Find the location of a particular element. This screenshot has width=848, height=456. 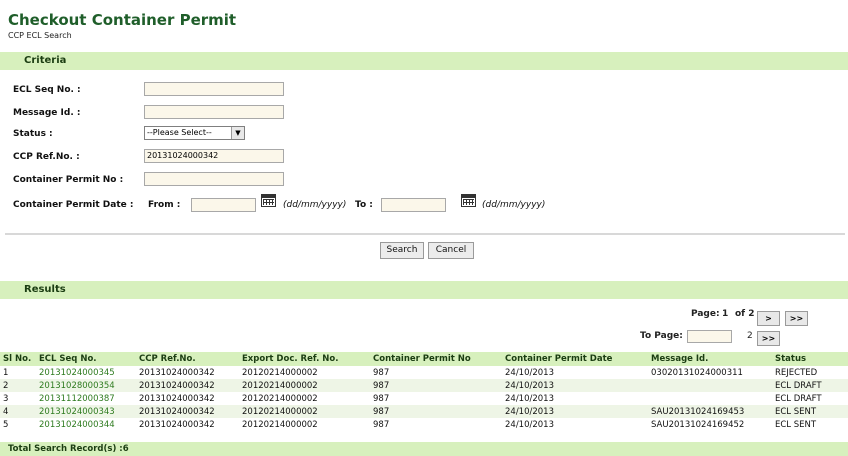

search-button: Search is located at coordinates (402, 250).